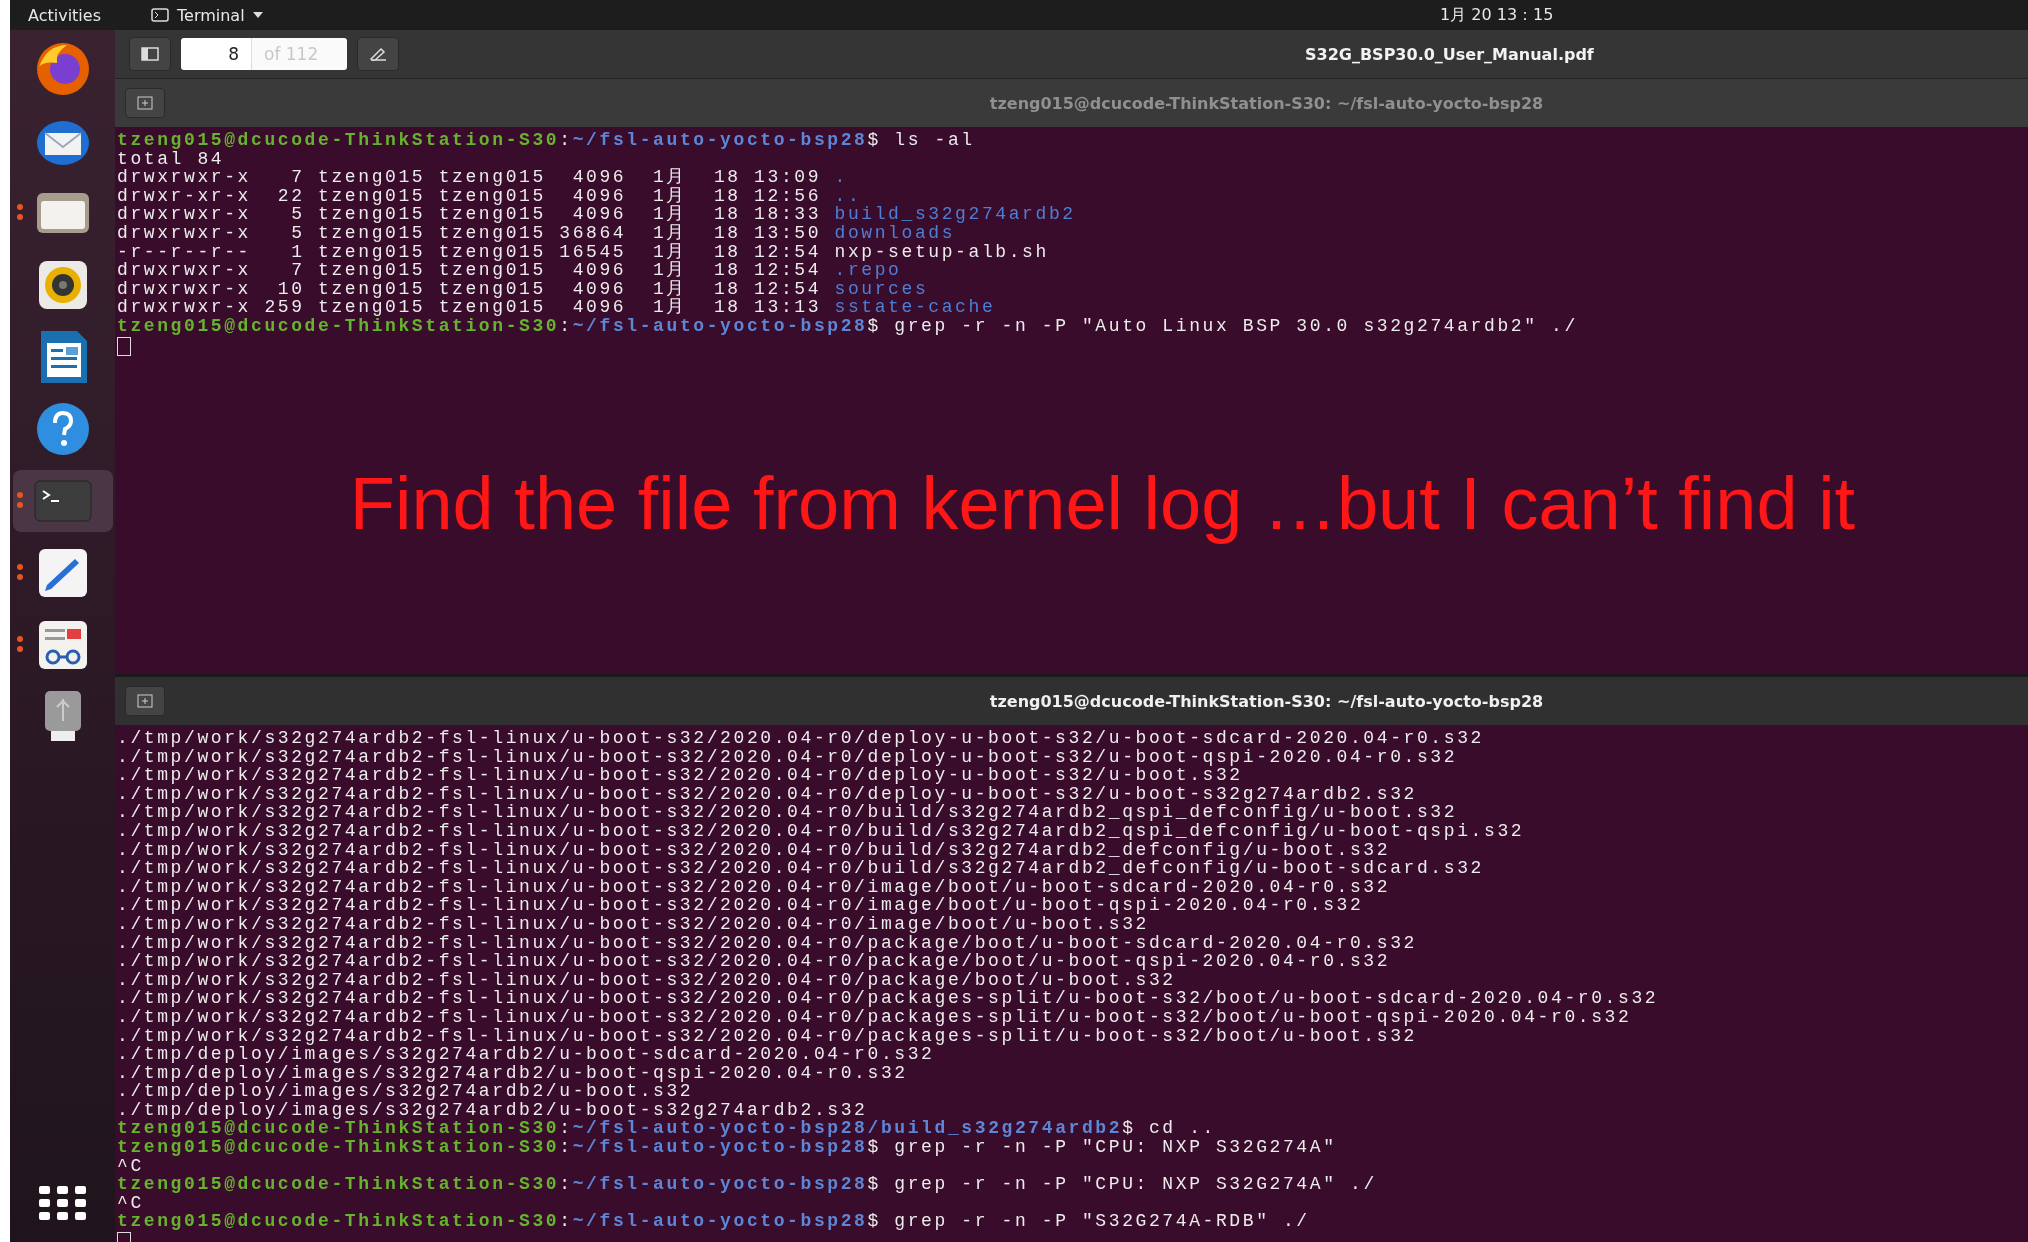 The image size is (2028, 1242). What do you see at coordinates (536, 233) in the screenshot?
I see `terminal-line: drwxrwxr-x 5 tzeng015 tzeng015 36864 1月 18 13:50 downloads` at bounding box center [536, 233].